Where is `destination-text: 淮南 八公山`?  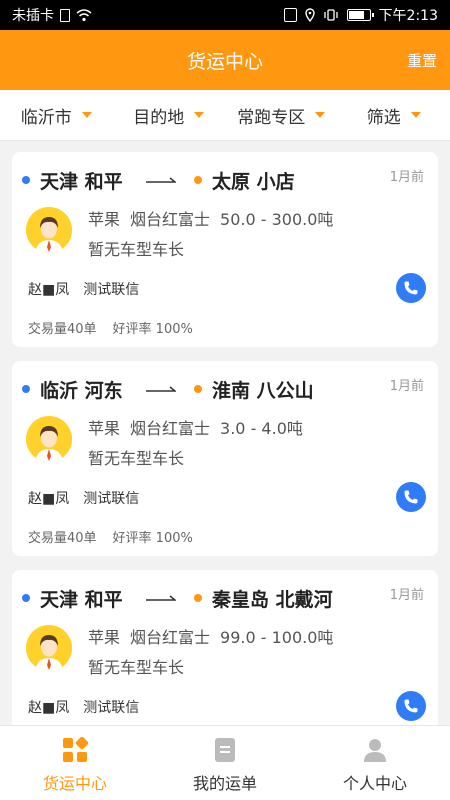 destination-text: 淮南 八公山 is located at coordinates (263, 390).